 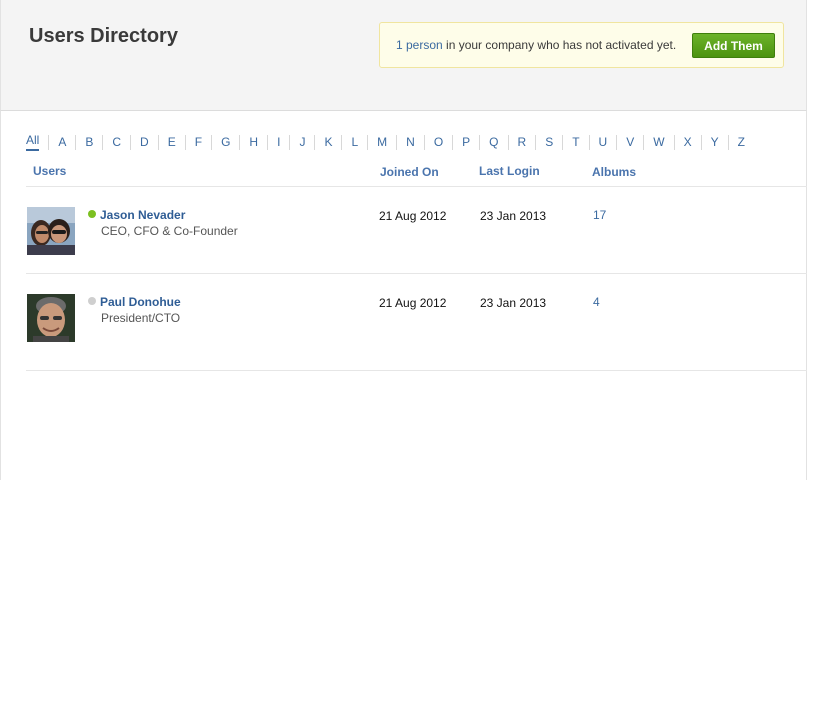 What do you see at coordinates (172, 142) in the screenshot?
I see `alphabet-filter-e: E` at bounding box center [172, 142].